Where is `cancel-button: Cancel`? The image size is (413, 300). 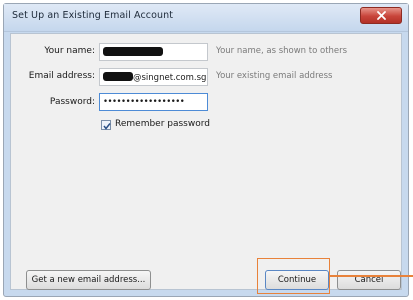 cancel-button: Cancel is located at coordinates (369, 280).